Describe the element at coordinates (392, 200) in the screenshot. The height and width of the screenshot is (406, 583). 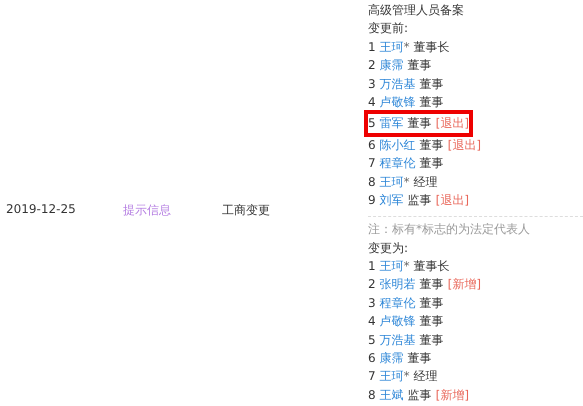
I see `person-link: 刘军` at that location.